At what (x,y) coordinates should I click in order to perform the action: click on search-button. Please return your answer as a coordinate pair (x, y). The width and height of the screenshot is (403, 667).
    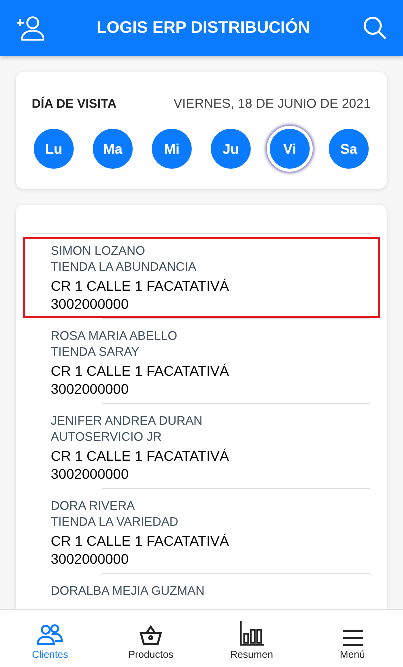
    Looking at the image, I should click on (375, 28).